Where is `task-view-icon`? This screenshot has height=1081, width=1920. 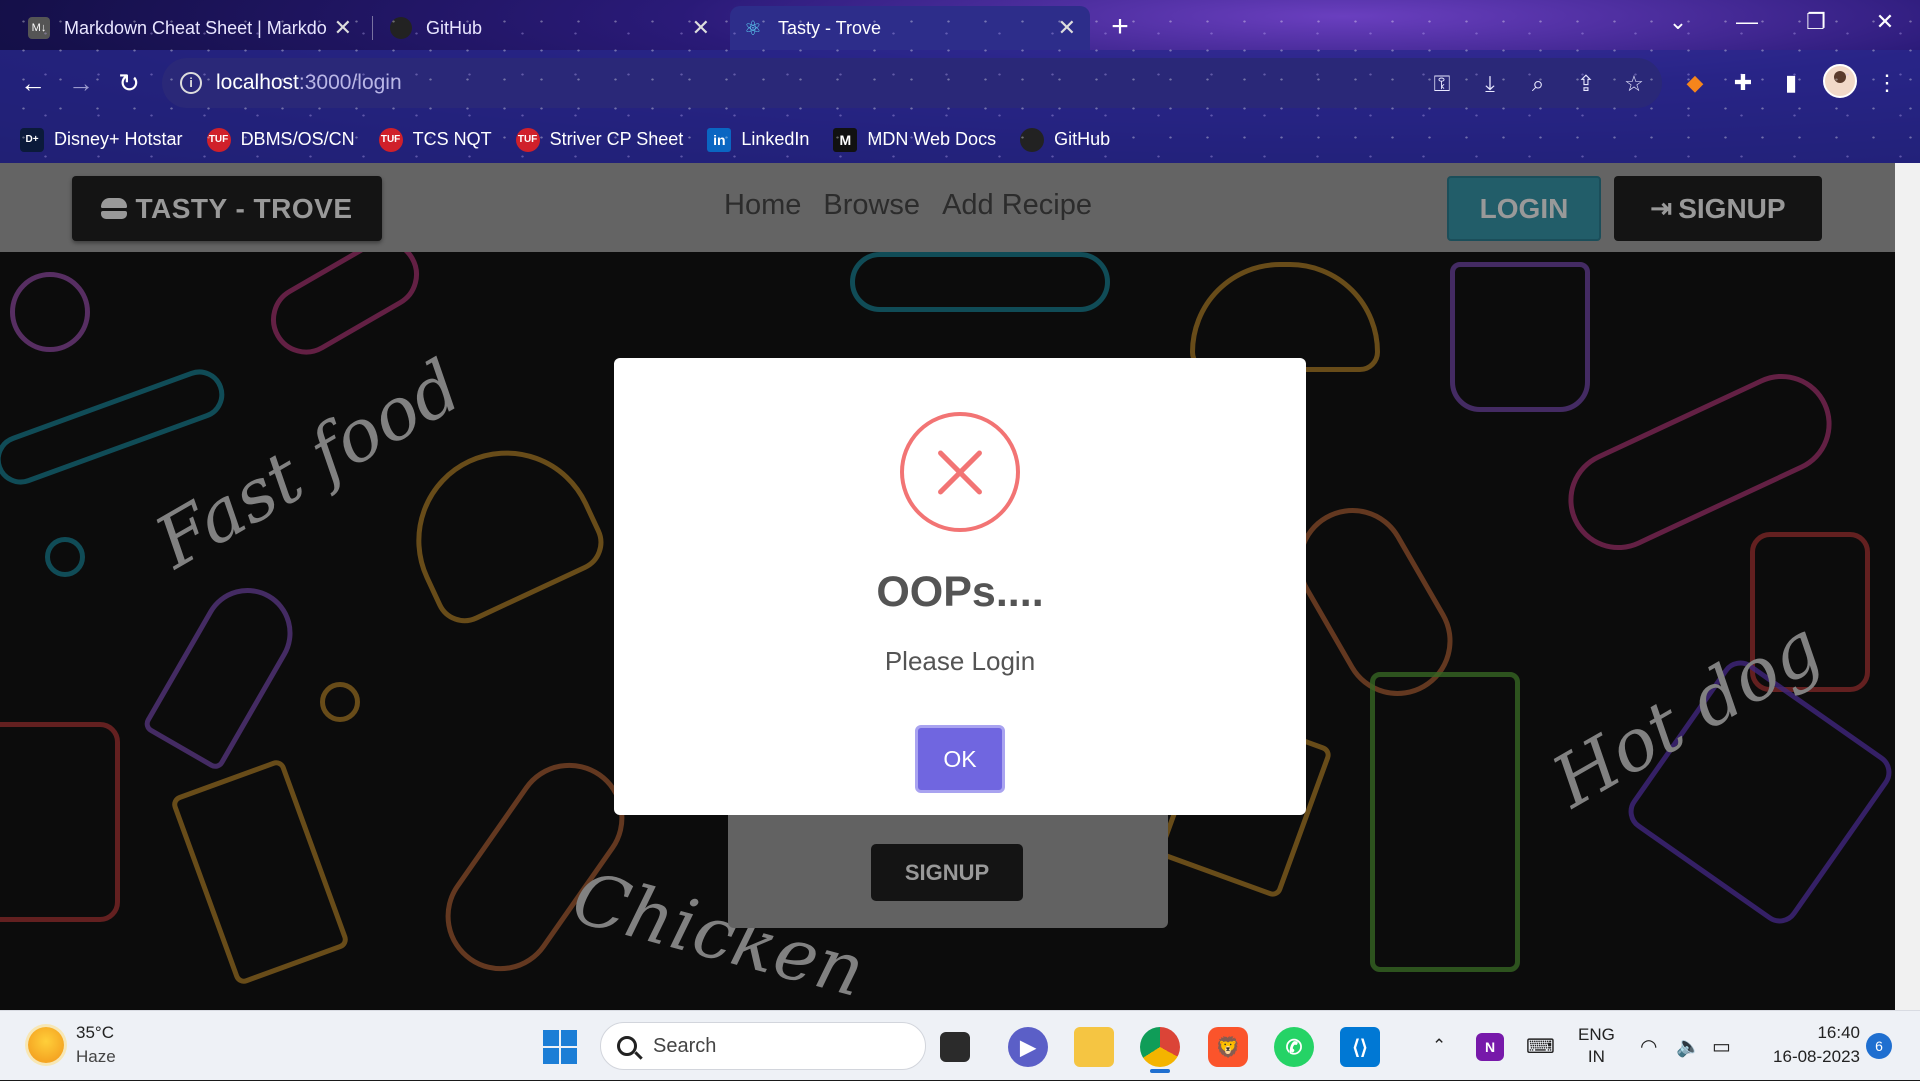 task-view-icon is located at coordinates (955, 1047).